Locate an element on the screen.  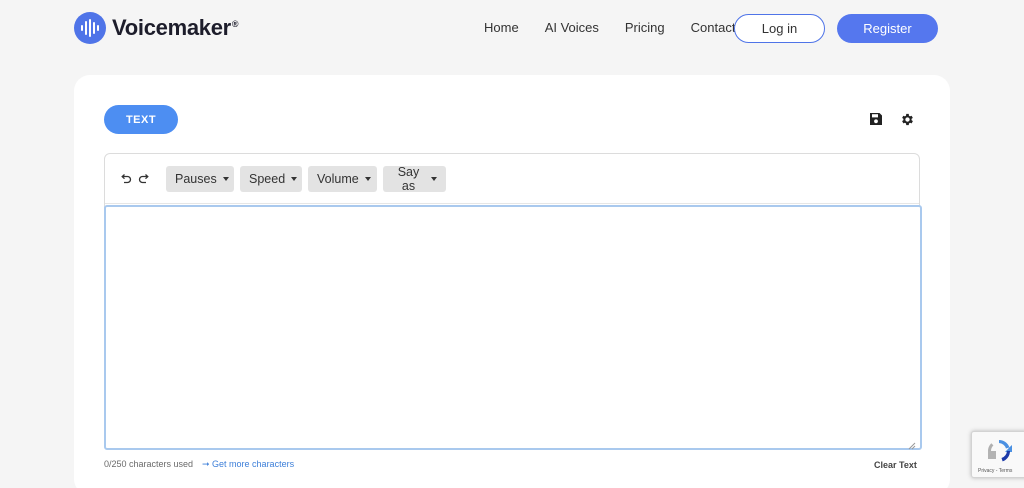
pauses-label: Pauses is located at coordinates (196, 179).